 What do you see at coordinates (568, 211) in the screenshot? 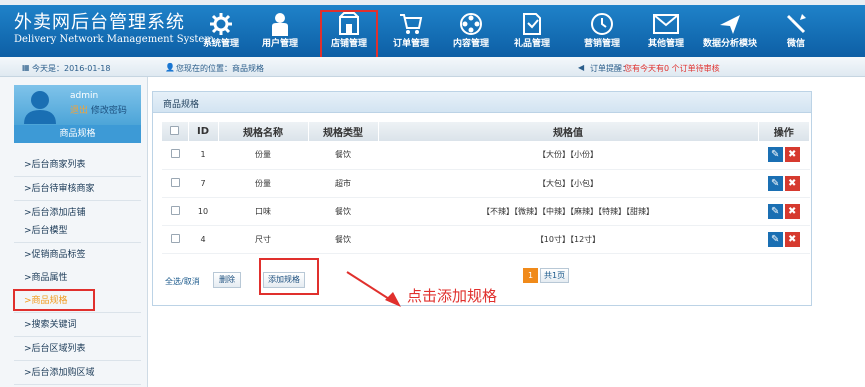
I see `cell-values: 【不辣】【微辣】【中辣】【麻辣】【特辣】【甜辣】` at bounding box center [568, 211].